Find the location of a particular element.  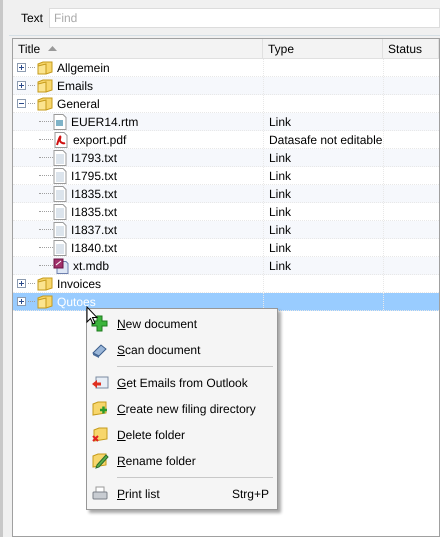

add-icon is located at coordinates (100, 324).